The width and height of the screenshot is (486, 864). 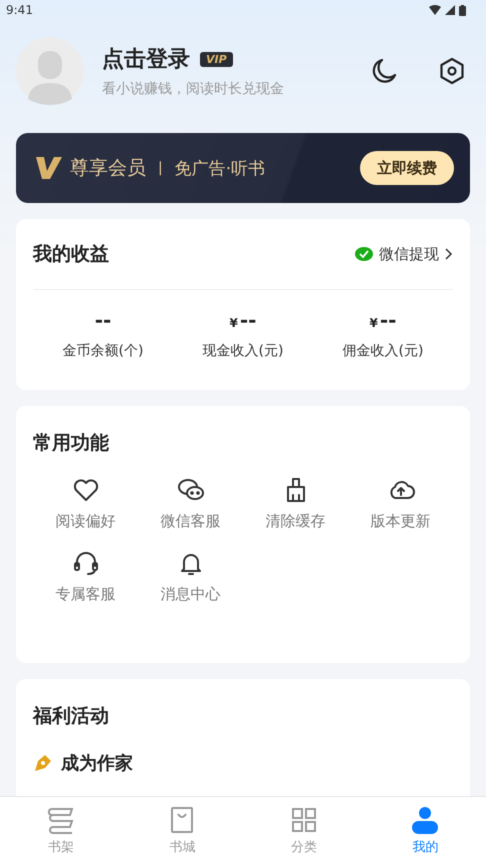 I want to click on function-item: 阅读偏好, so click(x=85, y=503).